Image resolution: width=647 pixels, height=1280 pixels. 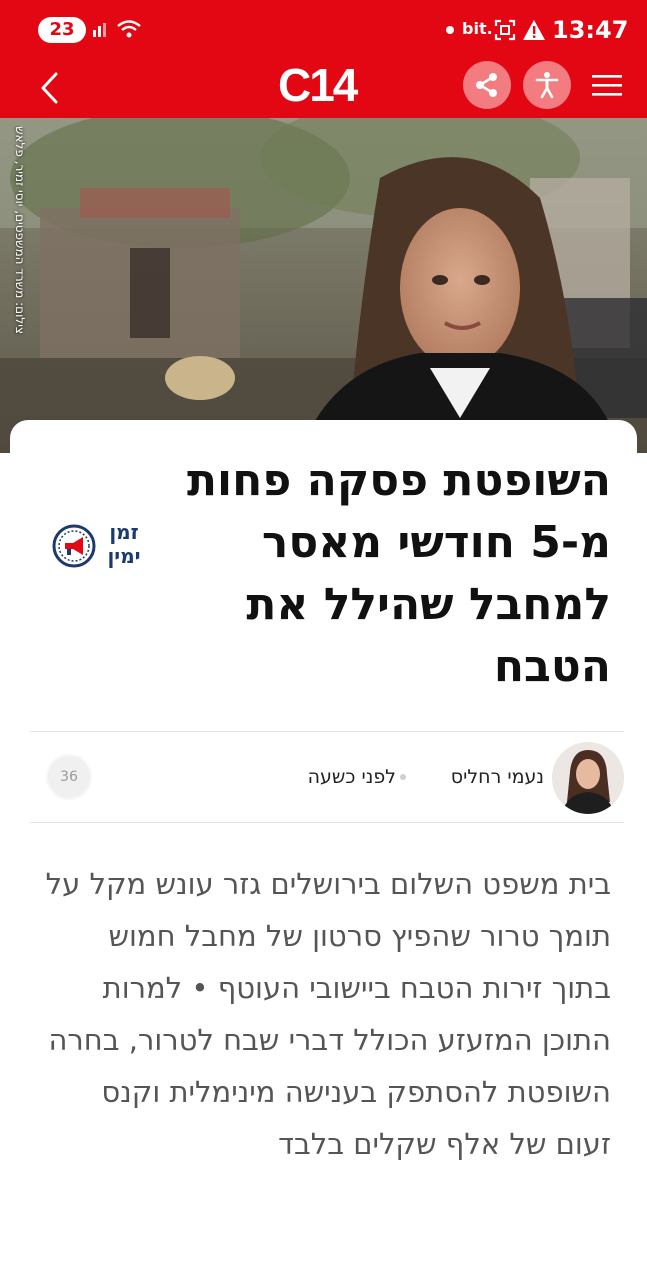 What do you see at coordinates (534, 30) in the screenshot?
I see `warning-icon` at bounding box center [534, 30].